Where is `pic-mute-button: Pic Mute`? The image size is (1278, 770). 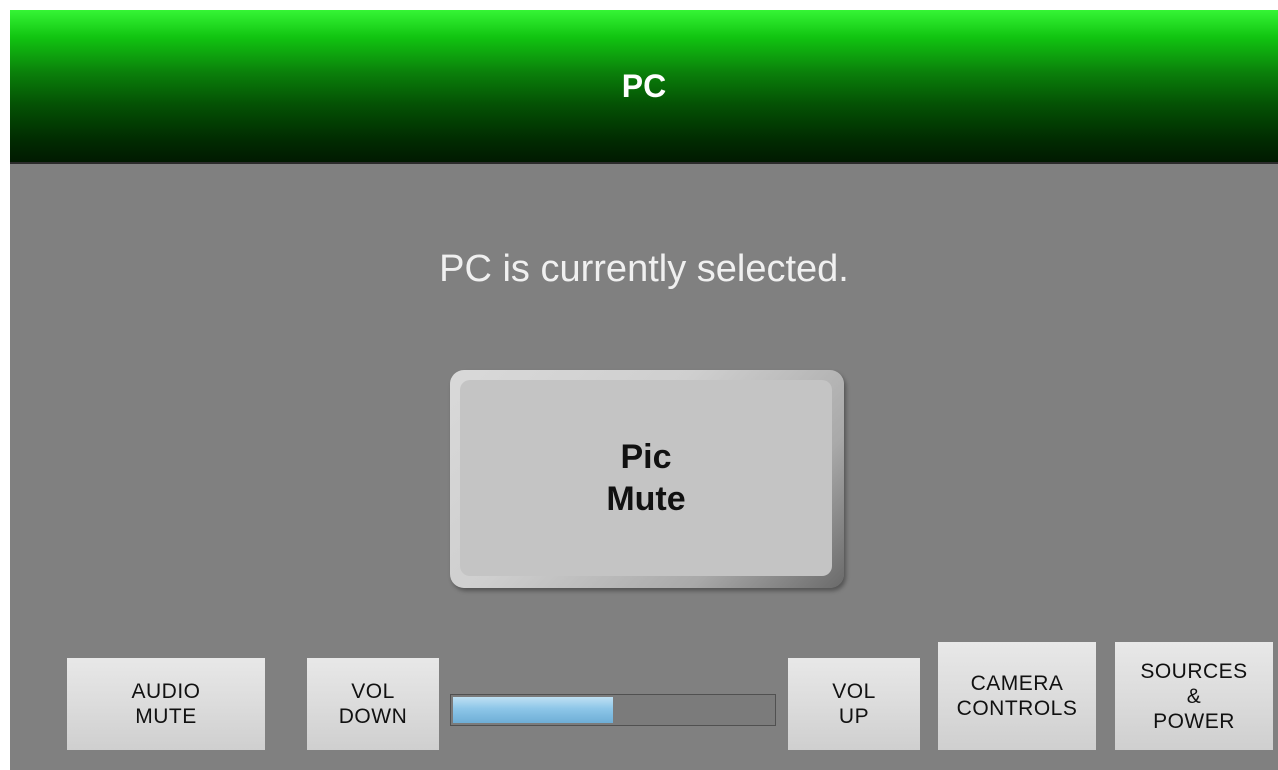
pic-mute-button: Pic Mute is located at coordinates (647, 479).